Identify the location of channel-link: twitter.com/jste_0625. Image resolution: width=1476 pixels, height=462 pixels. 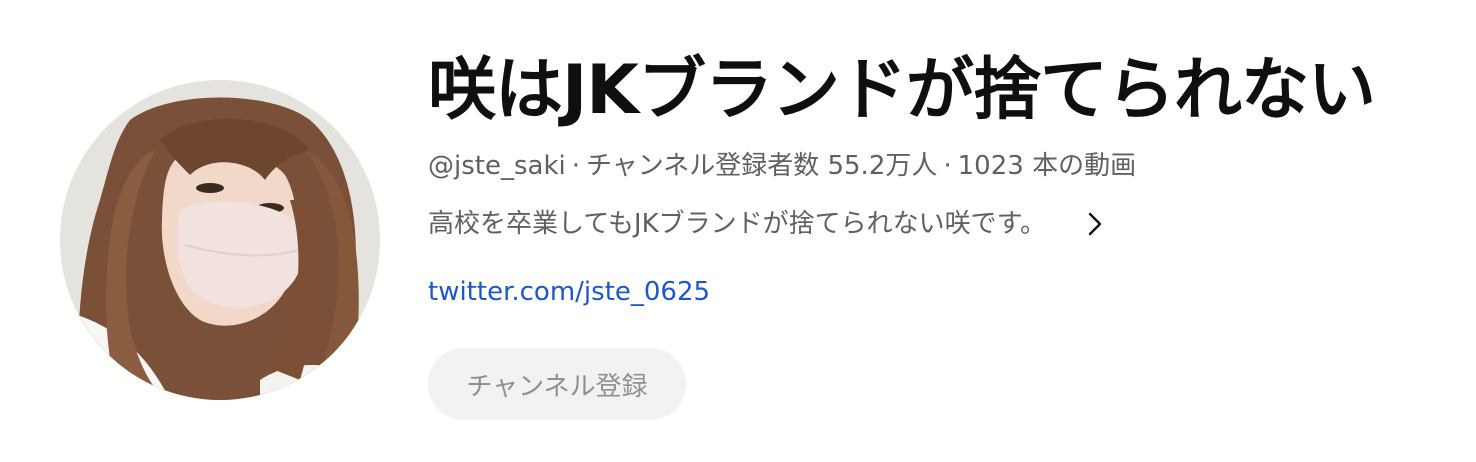
(569, 292).